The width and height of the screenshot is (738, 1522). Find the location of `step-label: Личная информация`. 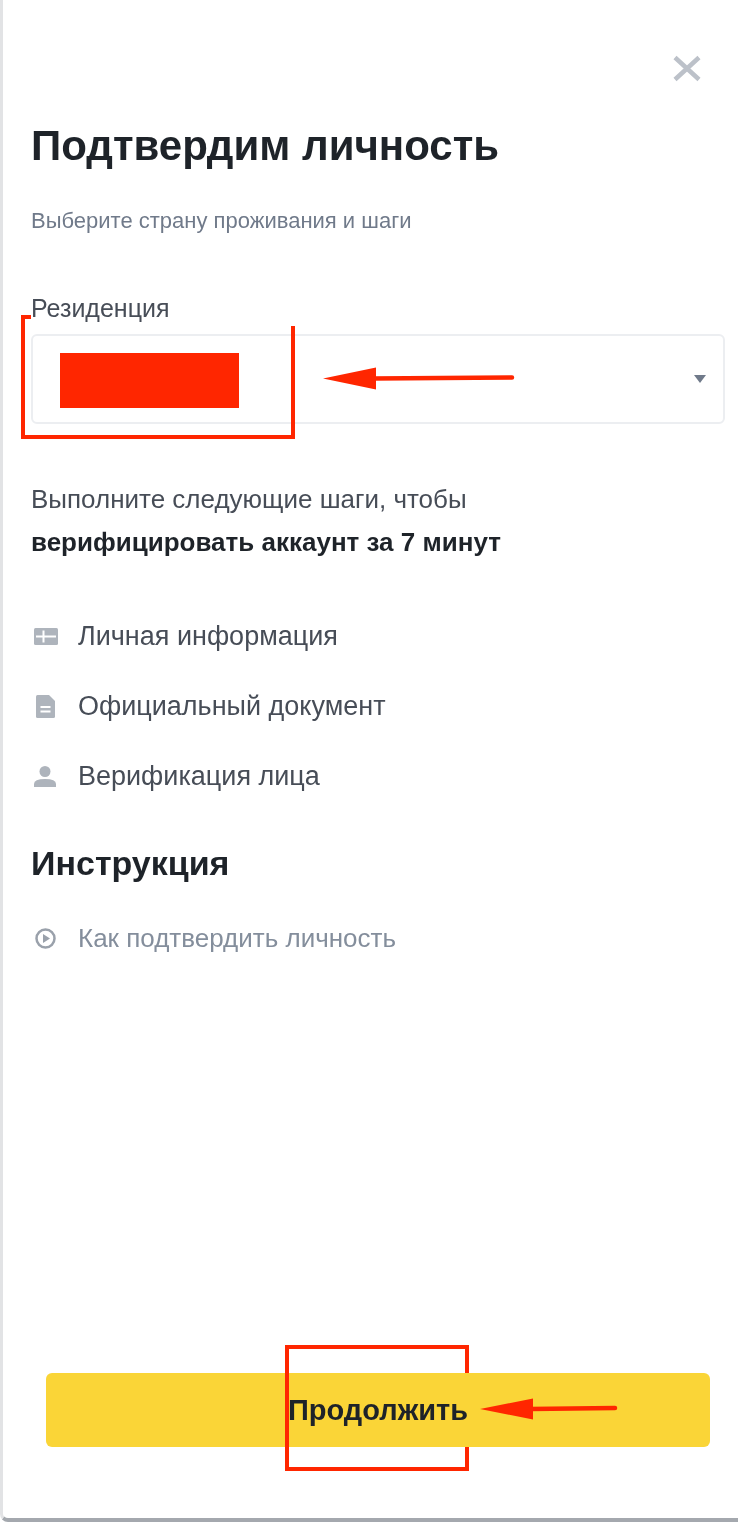

step-label: Личная информация is located at coordinates (208, 636).